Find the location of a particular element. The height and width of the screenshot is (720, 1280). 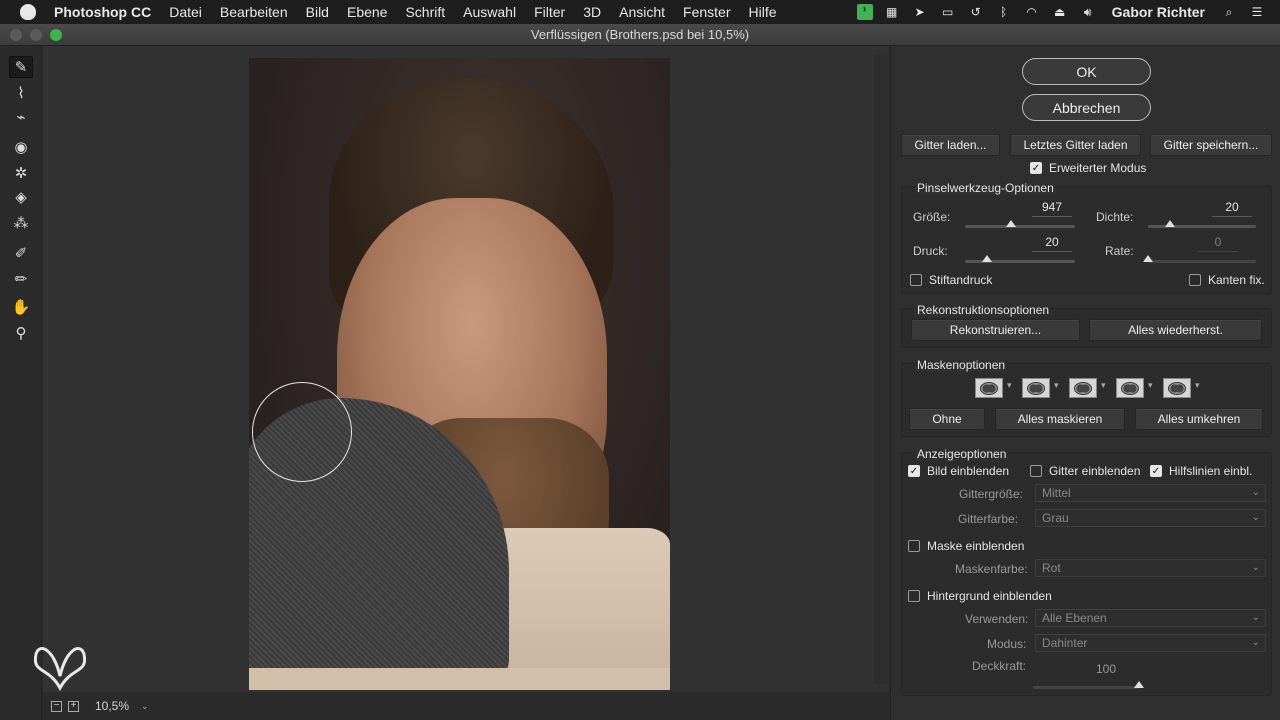

replace-selection-dropdown-icon: ▾ is located at coordinates (1009, 385).